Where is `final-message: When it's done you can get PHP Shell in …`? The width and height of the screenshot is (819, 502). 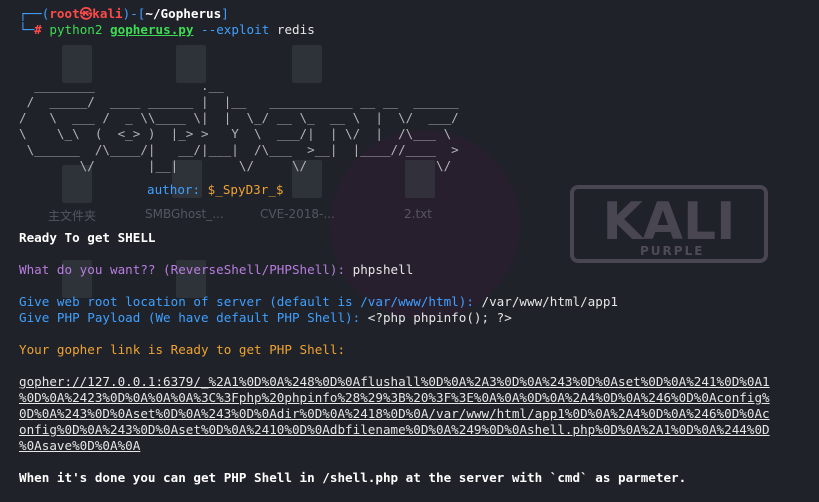 final-message: When it's done you can get PHP Shell in … is located at coordinates (353, 477).